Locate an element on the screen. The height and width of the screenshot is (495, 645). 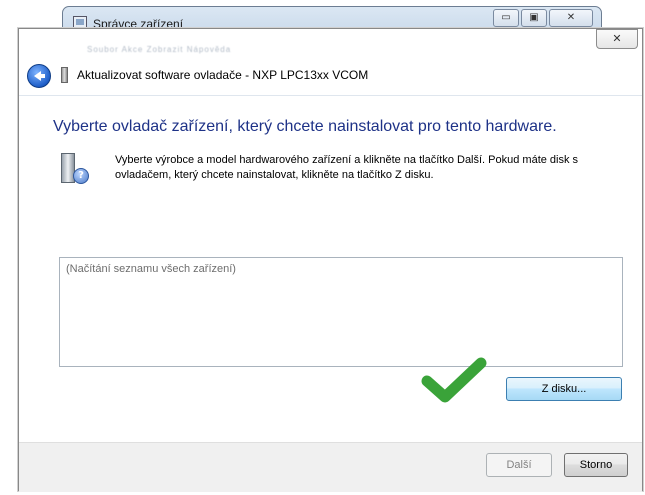
question-mark-icon: ? is located at coordinates (81, 176).